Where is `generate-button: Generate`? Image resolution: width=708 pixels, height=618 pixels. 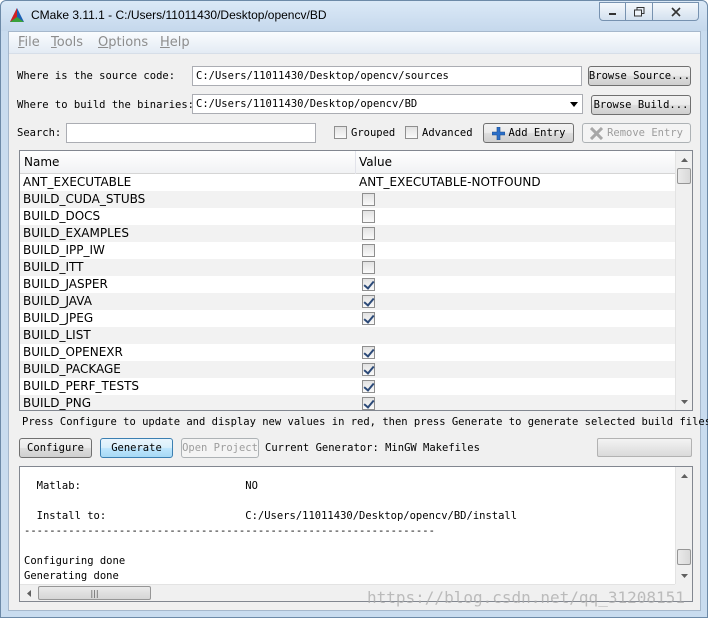 generate-button: Generate is located at coordinates (136, 448).